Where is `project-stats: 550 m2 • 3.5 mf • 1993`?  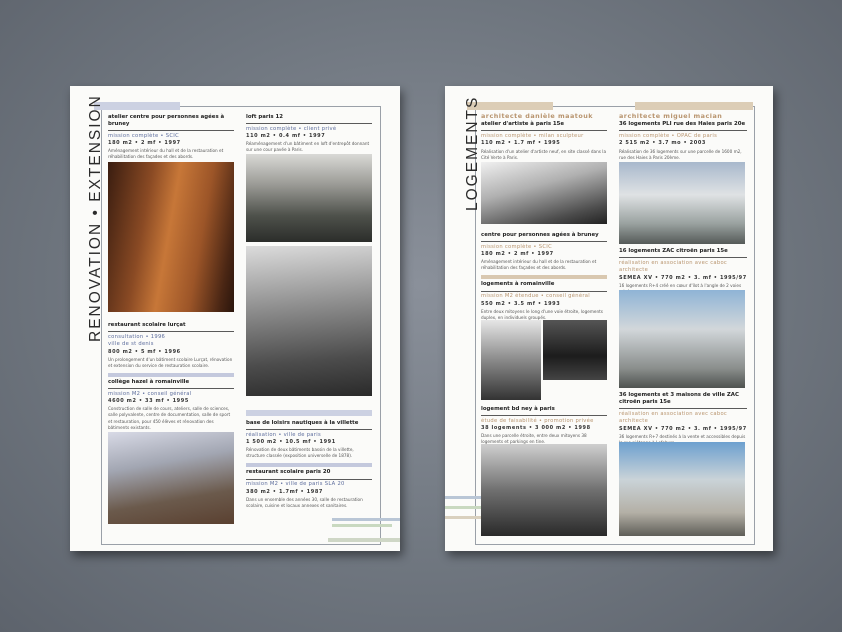
project-stats: 550 m2 • 3.5 mf • 1993 is located at coordinates (521, 303).